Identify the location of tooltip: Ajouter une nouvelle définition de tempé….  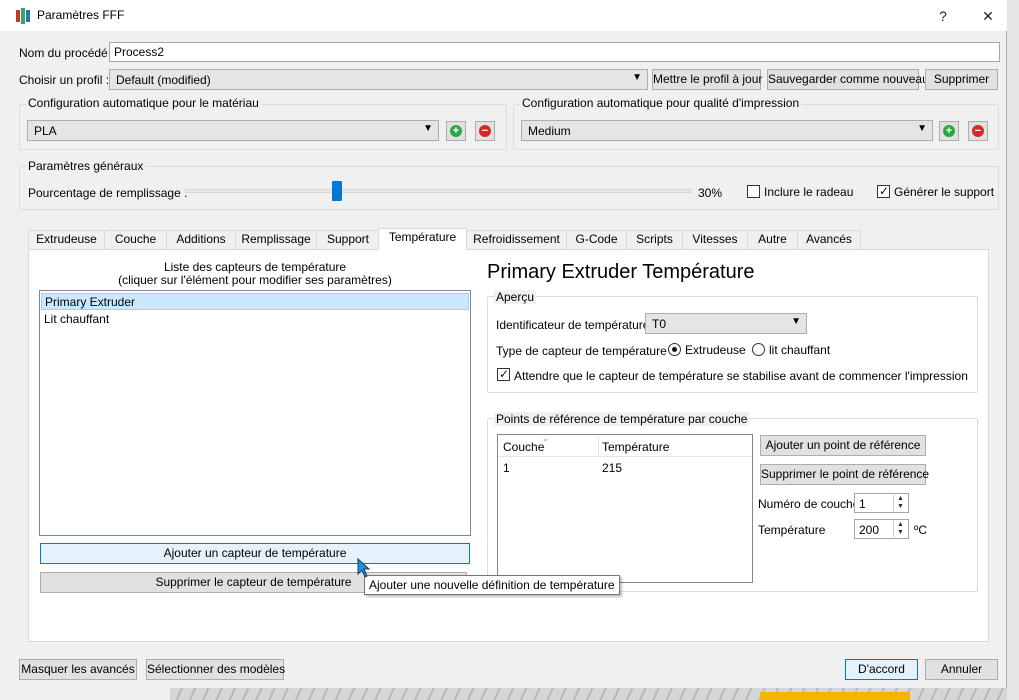
(492, 585).